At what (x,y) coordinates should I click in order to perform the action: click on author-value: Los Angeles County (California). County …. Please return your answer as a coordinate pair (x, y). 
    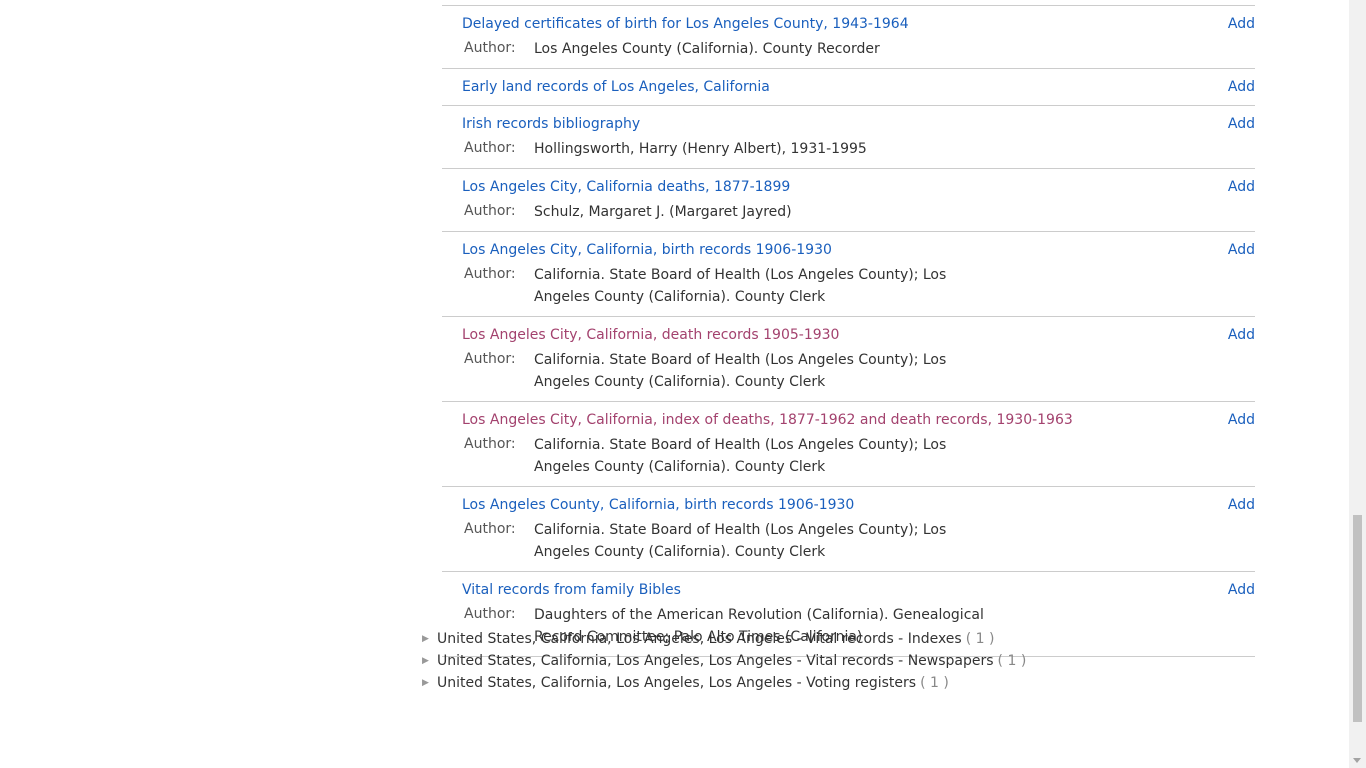
    Looking at the image, I should click on (707, 49).